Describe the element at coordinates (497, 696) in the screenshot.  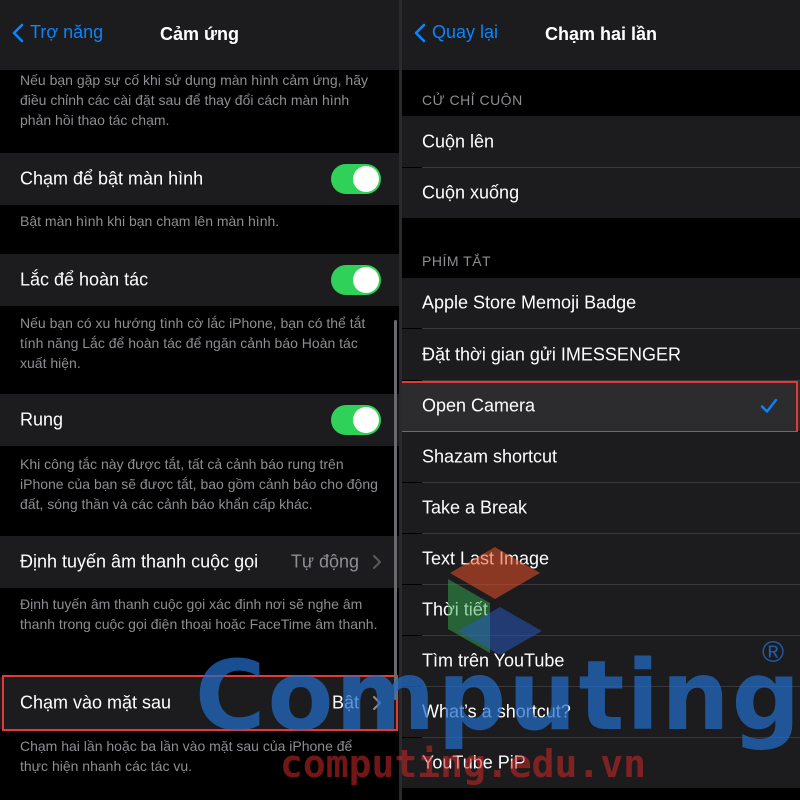
I see `watermark-word: Computing` at that location.